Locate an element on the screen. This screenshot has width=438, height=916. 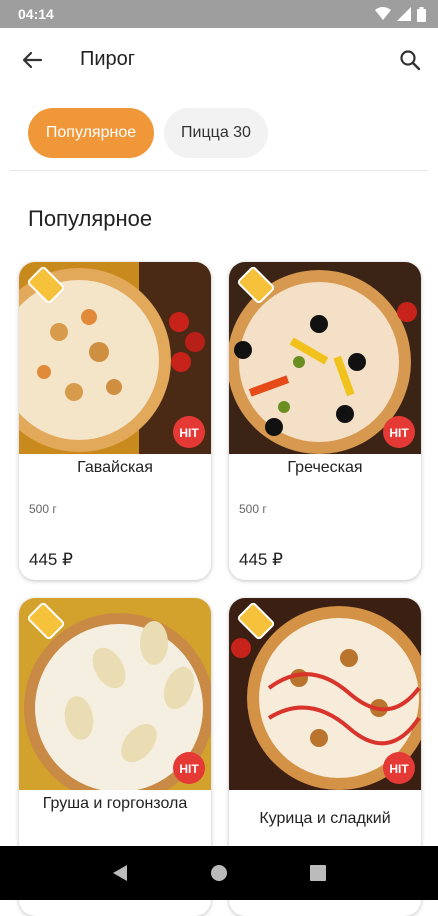
status-time: 04:14 is located at coordinates (36, 14).